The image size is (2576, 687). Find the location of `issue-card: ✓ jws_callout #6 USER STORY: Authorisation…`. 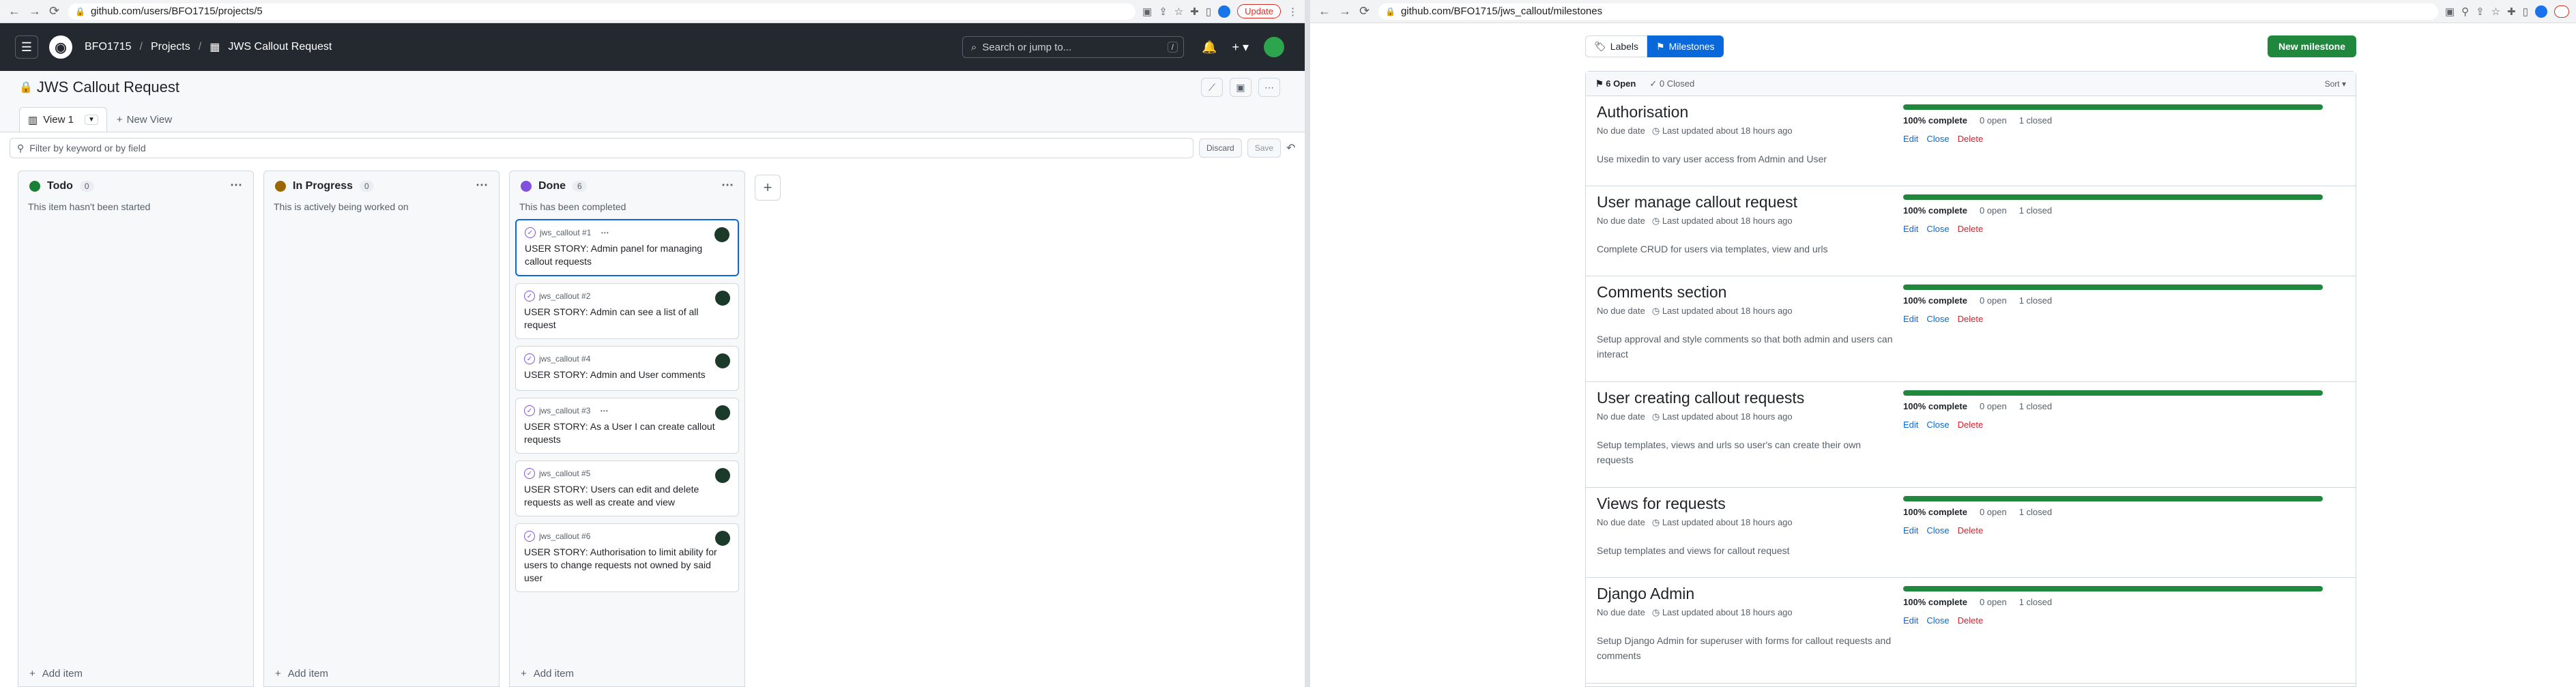

issue-card: ✓ jws_callout #6 USER STORY: Authorisation… is located at coordinates (627, 557).